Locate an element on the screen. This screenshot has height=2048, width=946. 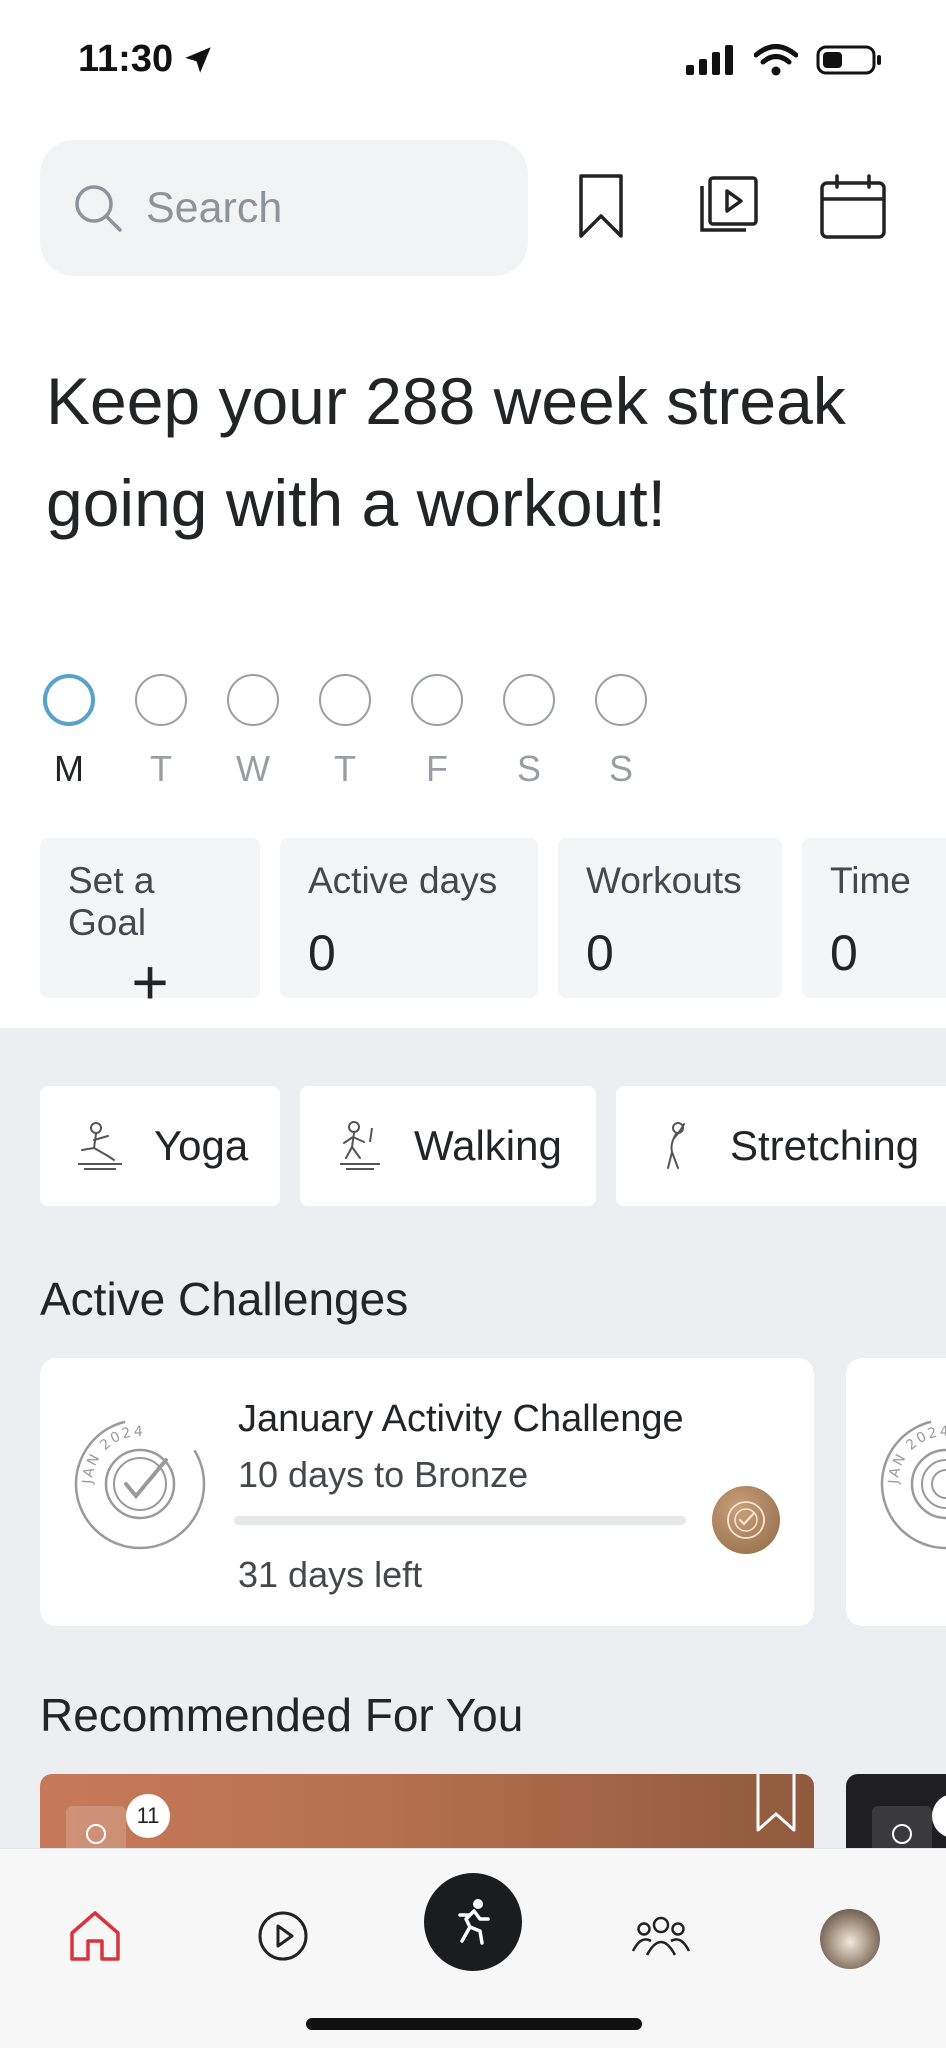
day-letter: W is located at coordinates (253, 768).